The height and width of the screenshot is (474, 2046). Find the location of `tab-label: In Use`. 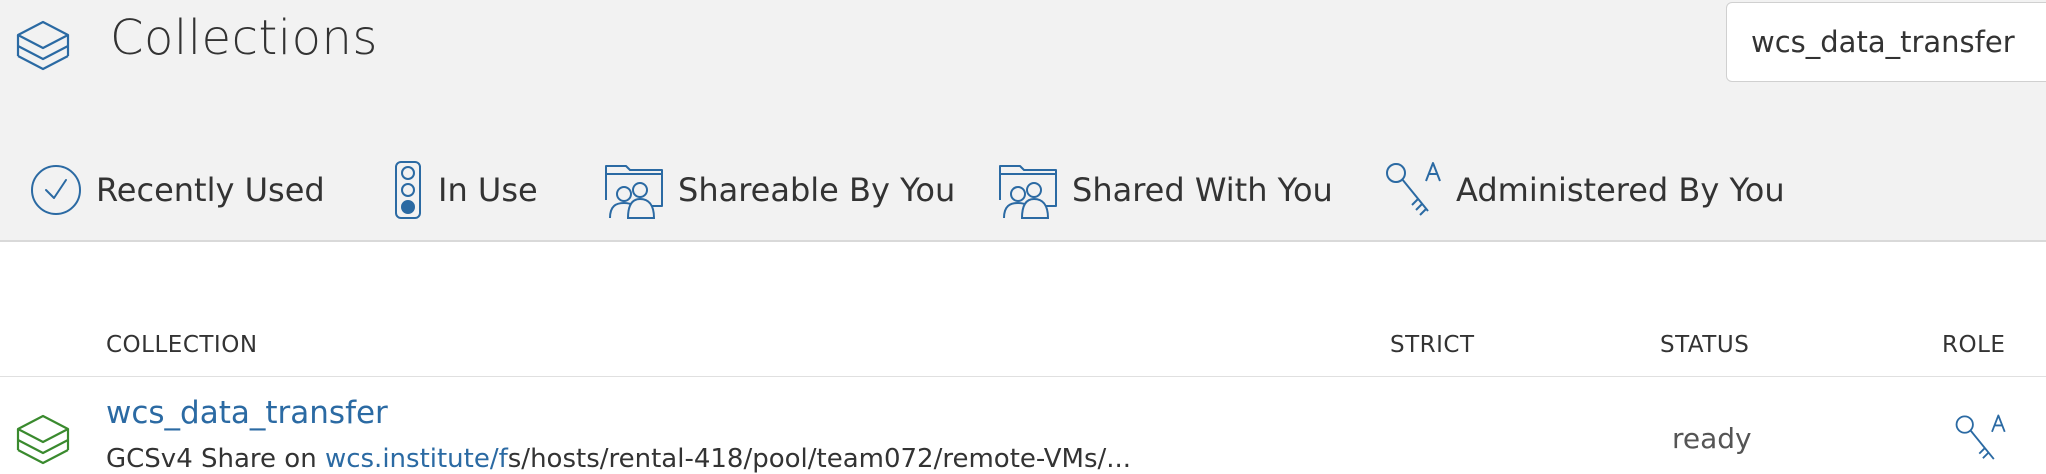

tab-label: In Use is located at coordinates (488, 190).